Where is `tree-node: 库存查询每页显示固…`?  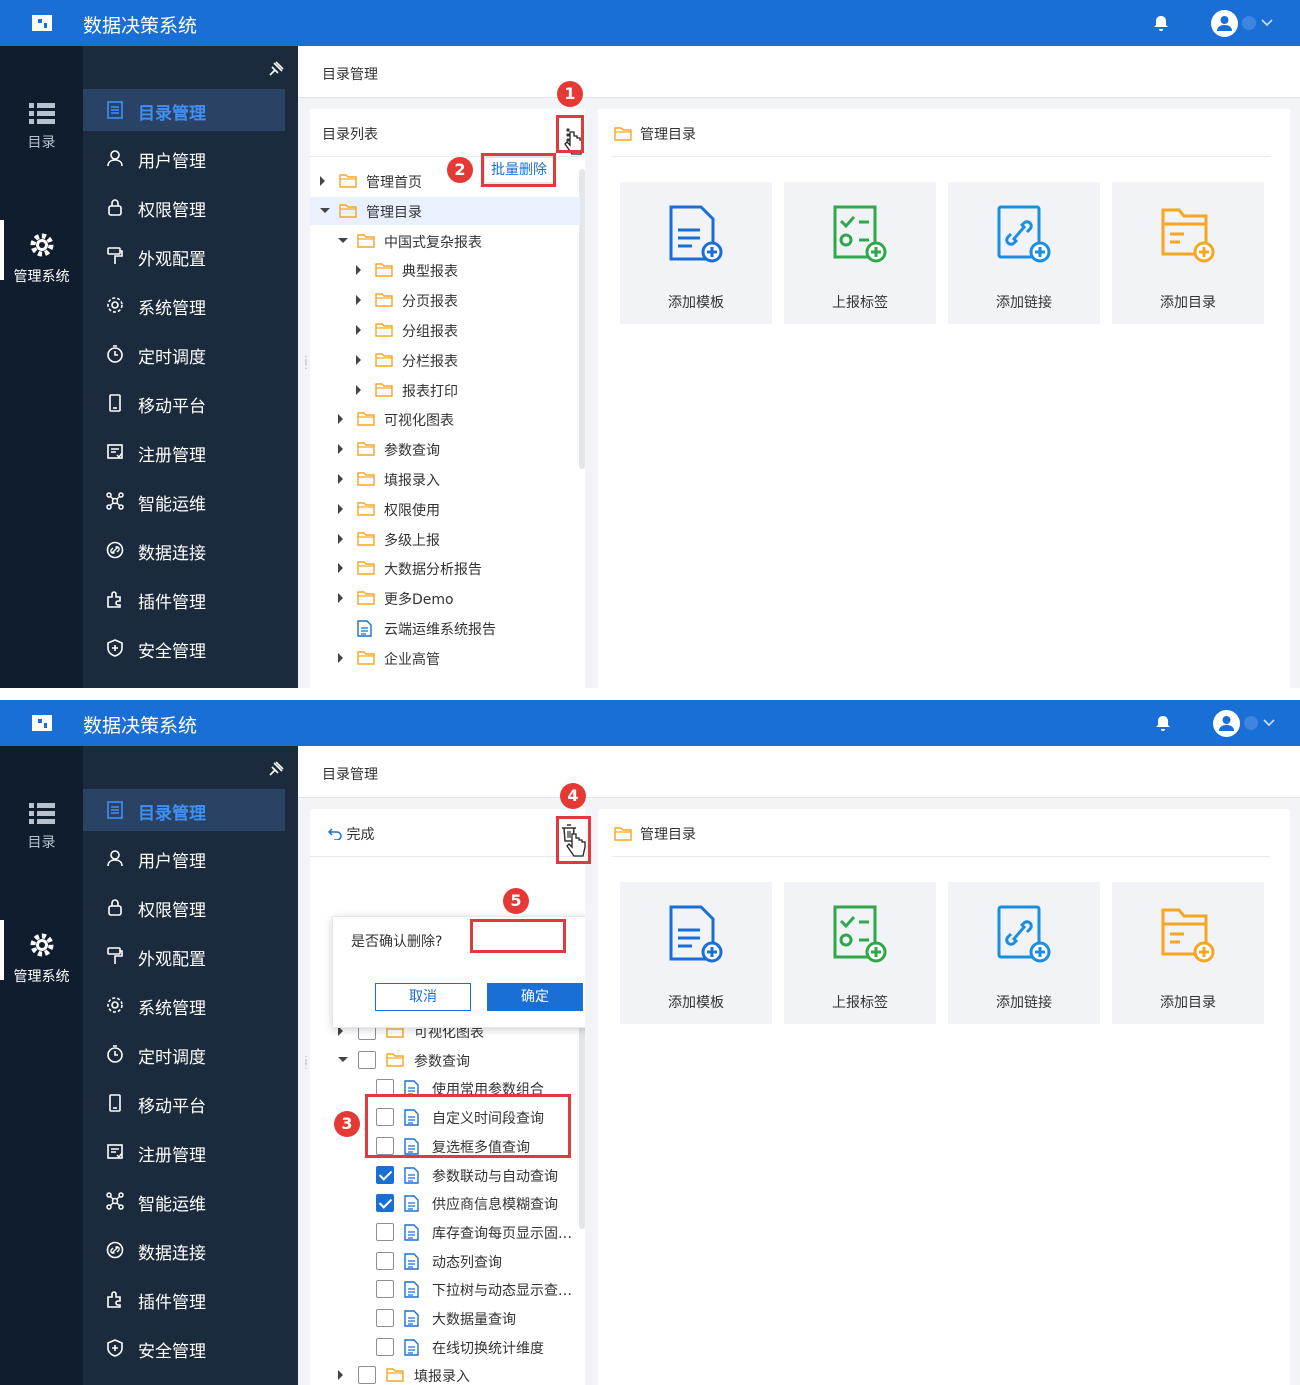
tree-node: 库存查询每页显示固… is located at coordinates (445, 1232).